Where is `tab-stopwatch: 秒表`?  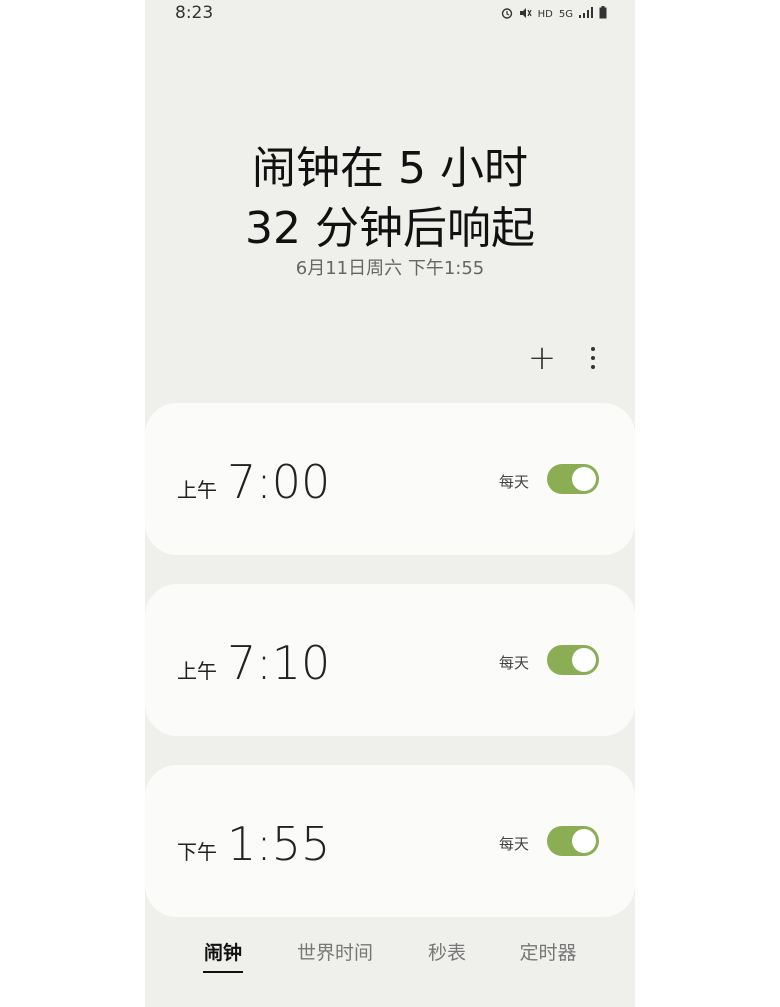
tab-stopwatch: 秒表 is located at coordinates (447, 951).